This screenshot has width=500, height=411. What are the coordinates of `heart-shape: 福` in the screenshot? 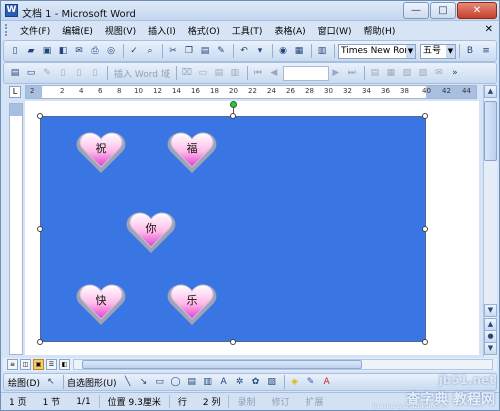 It's located at (192, 152).